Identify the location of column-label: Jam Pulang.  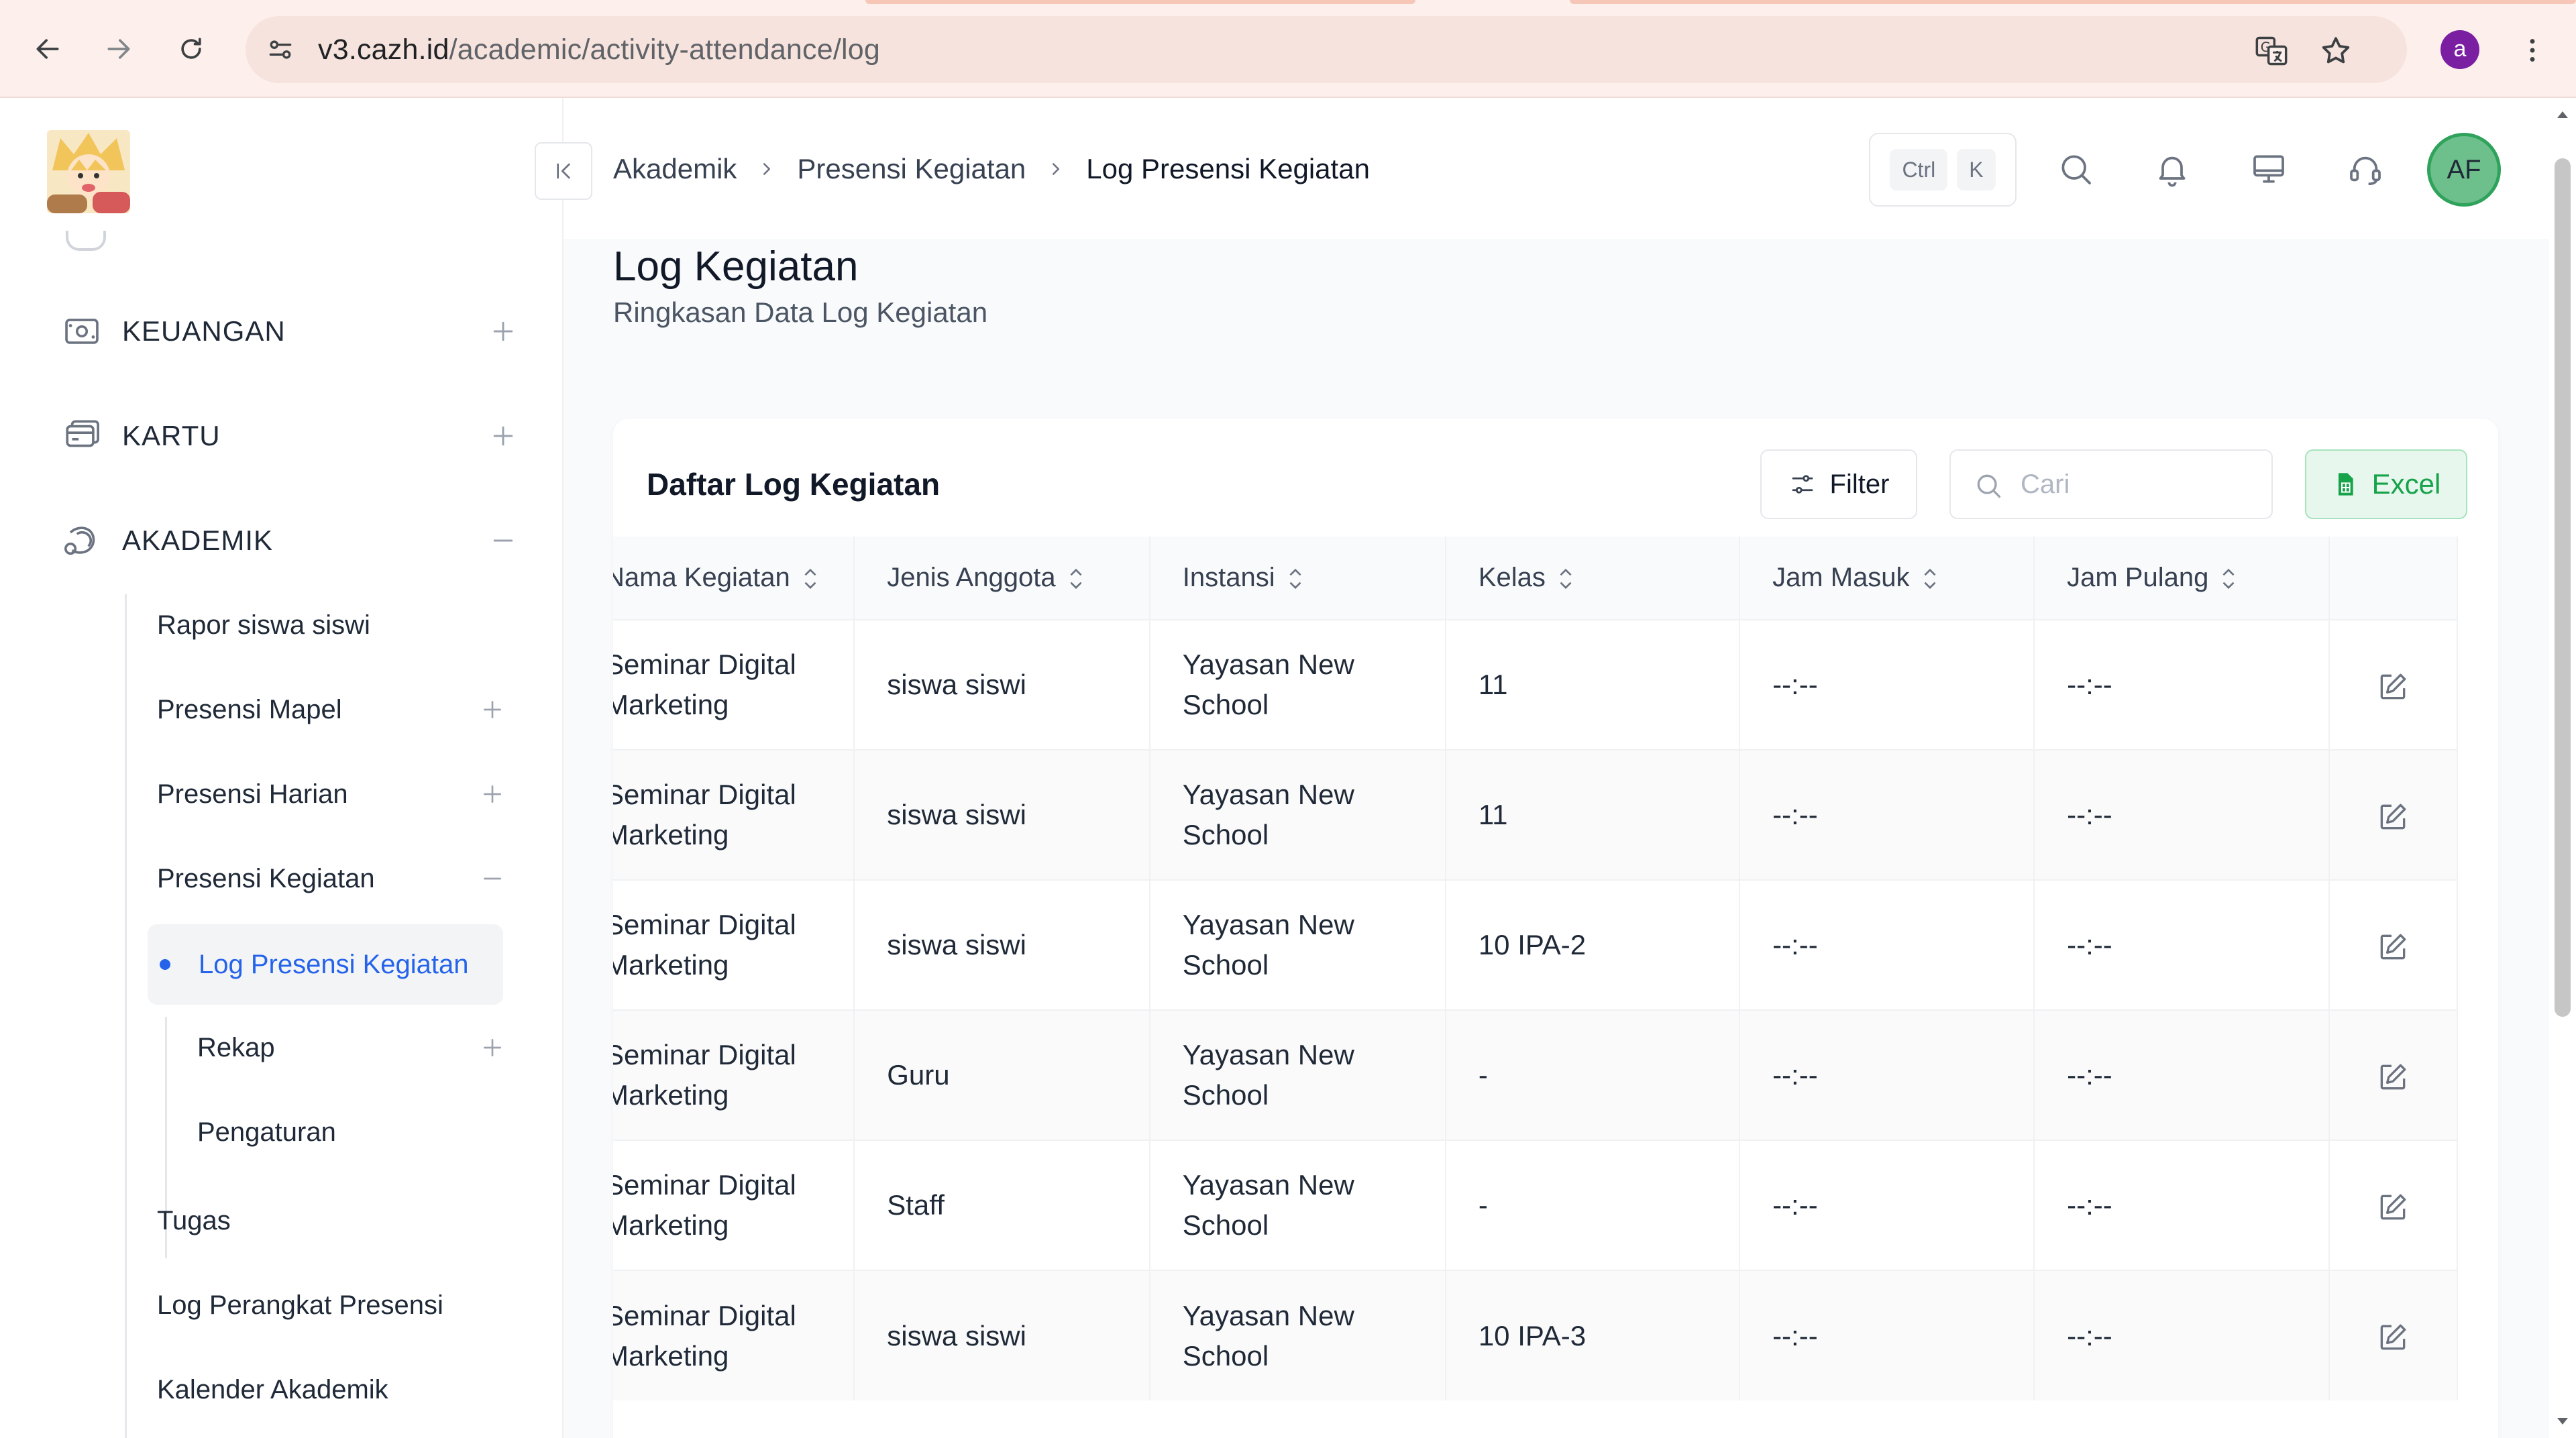
(2138, 577).